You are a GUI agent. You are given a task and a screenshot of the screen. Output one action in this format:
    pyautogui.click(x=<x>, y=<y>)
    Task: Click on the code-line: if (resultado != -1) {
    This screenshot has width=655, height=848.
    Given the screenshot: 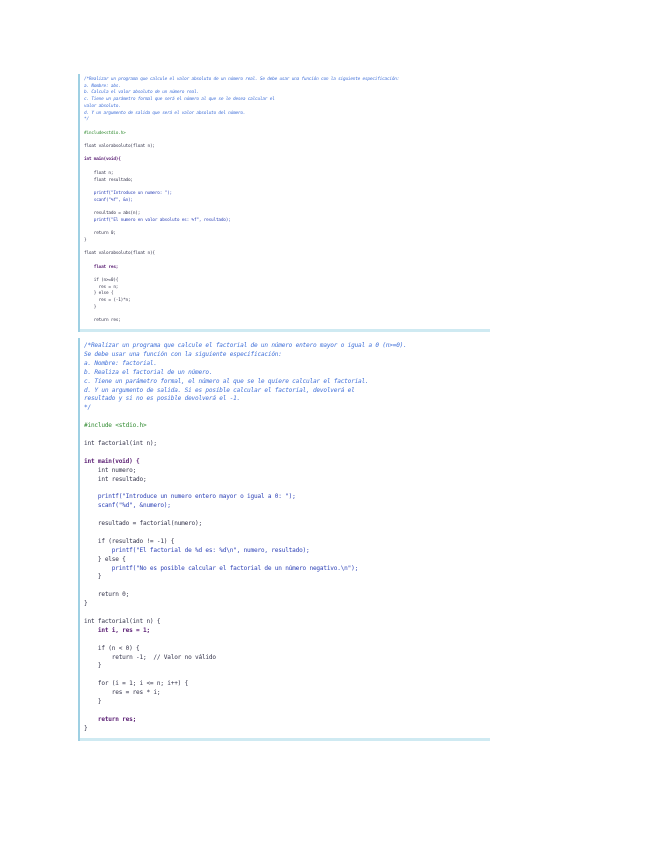 What is the action you would take?
    pyautogui.click(x=129, y=541)
    